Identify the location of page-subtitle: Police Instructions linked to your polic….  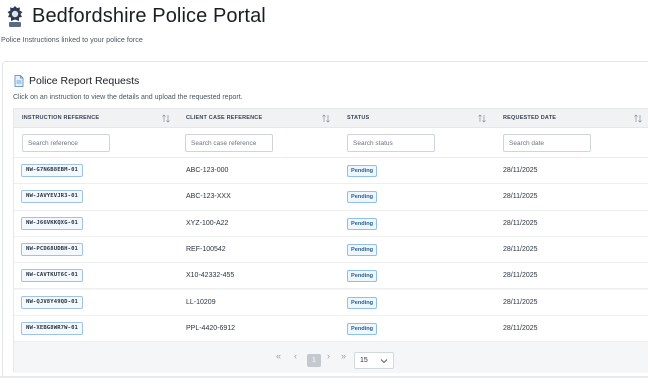
(72, 39).